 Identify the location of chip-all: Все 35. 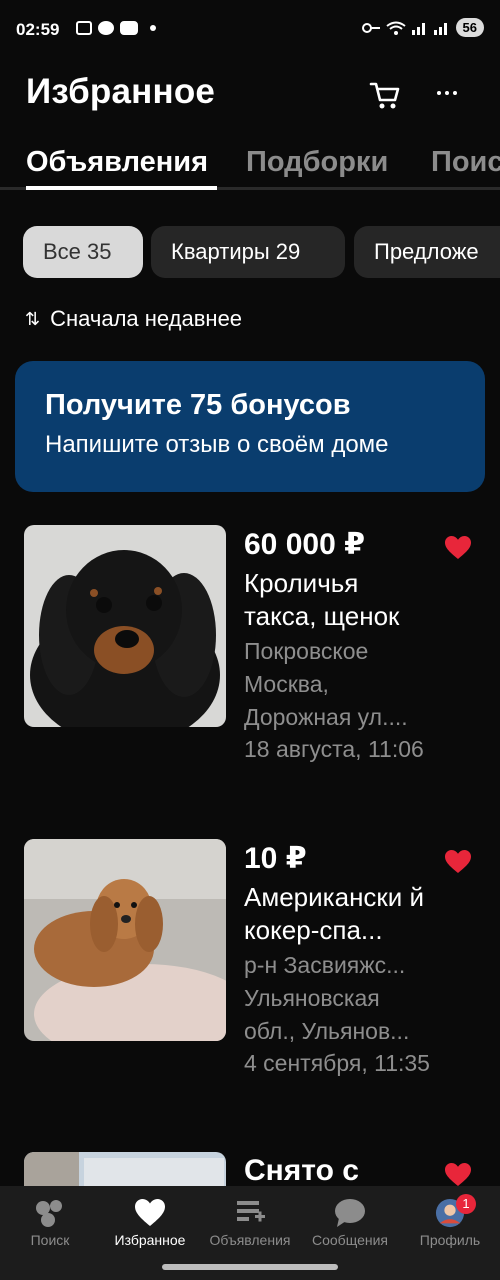
(83, 252).